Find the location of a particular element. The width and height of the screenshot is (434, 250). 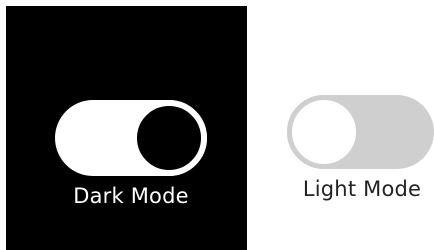

light-mode-label: Light Mode is located at coordinates (362, 189).